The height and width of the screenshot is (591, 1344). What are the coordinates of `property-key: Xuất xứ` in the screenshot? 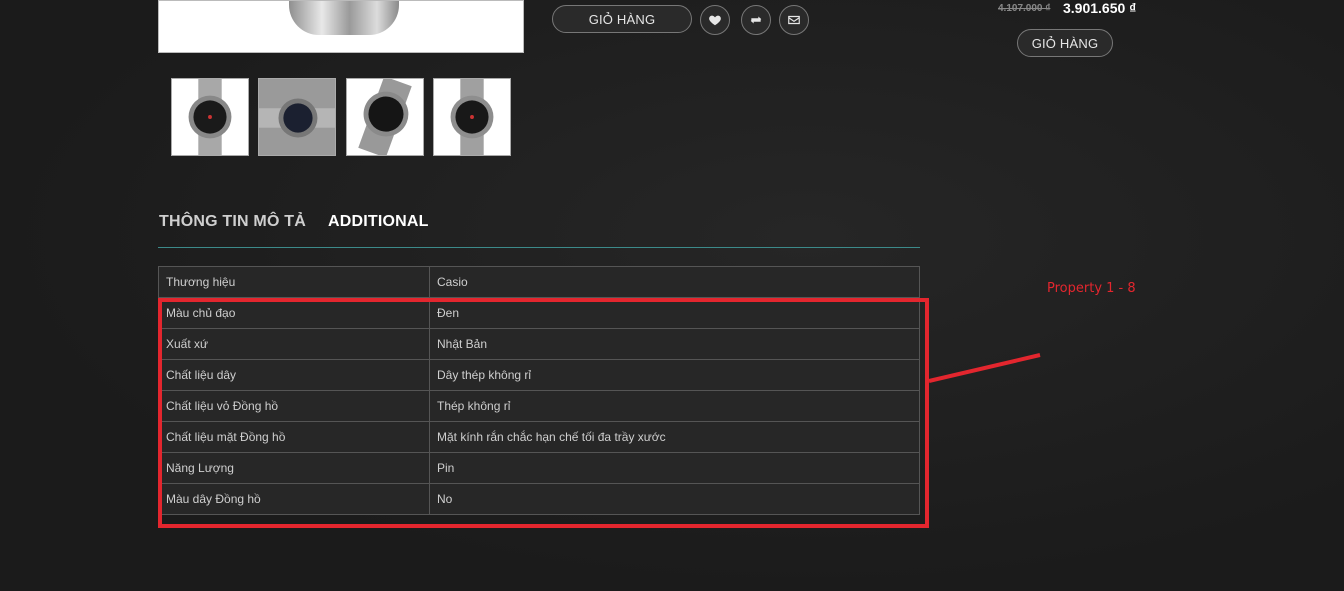 It's located at (294, 344).